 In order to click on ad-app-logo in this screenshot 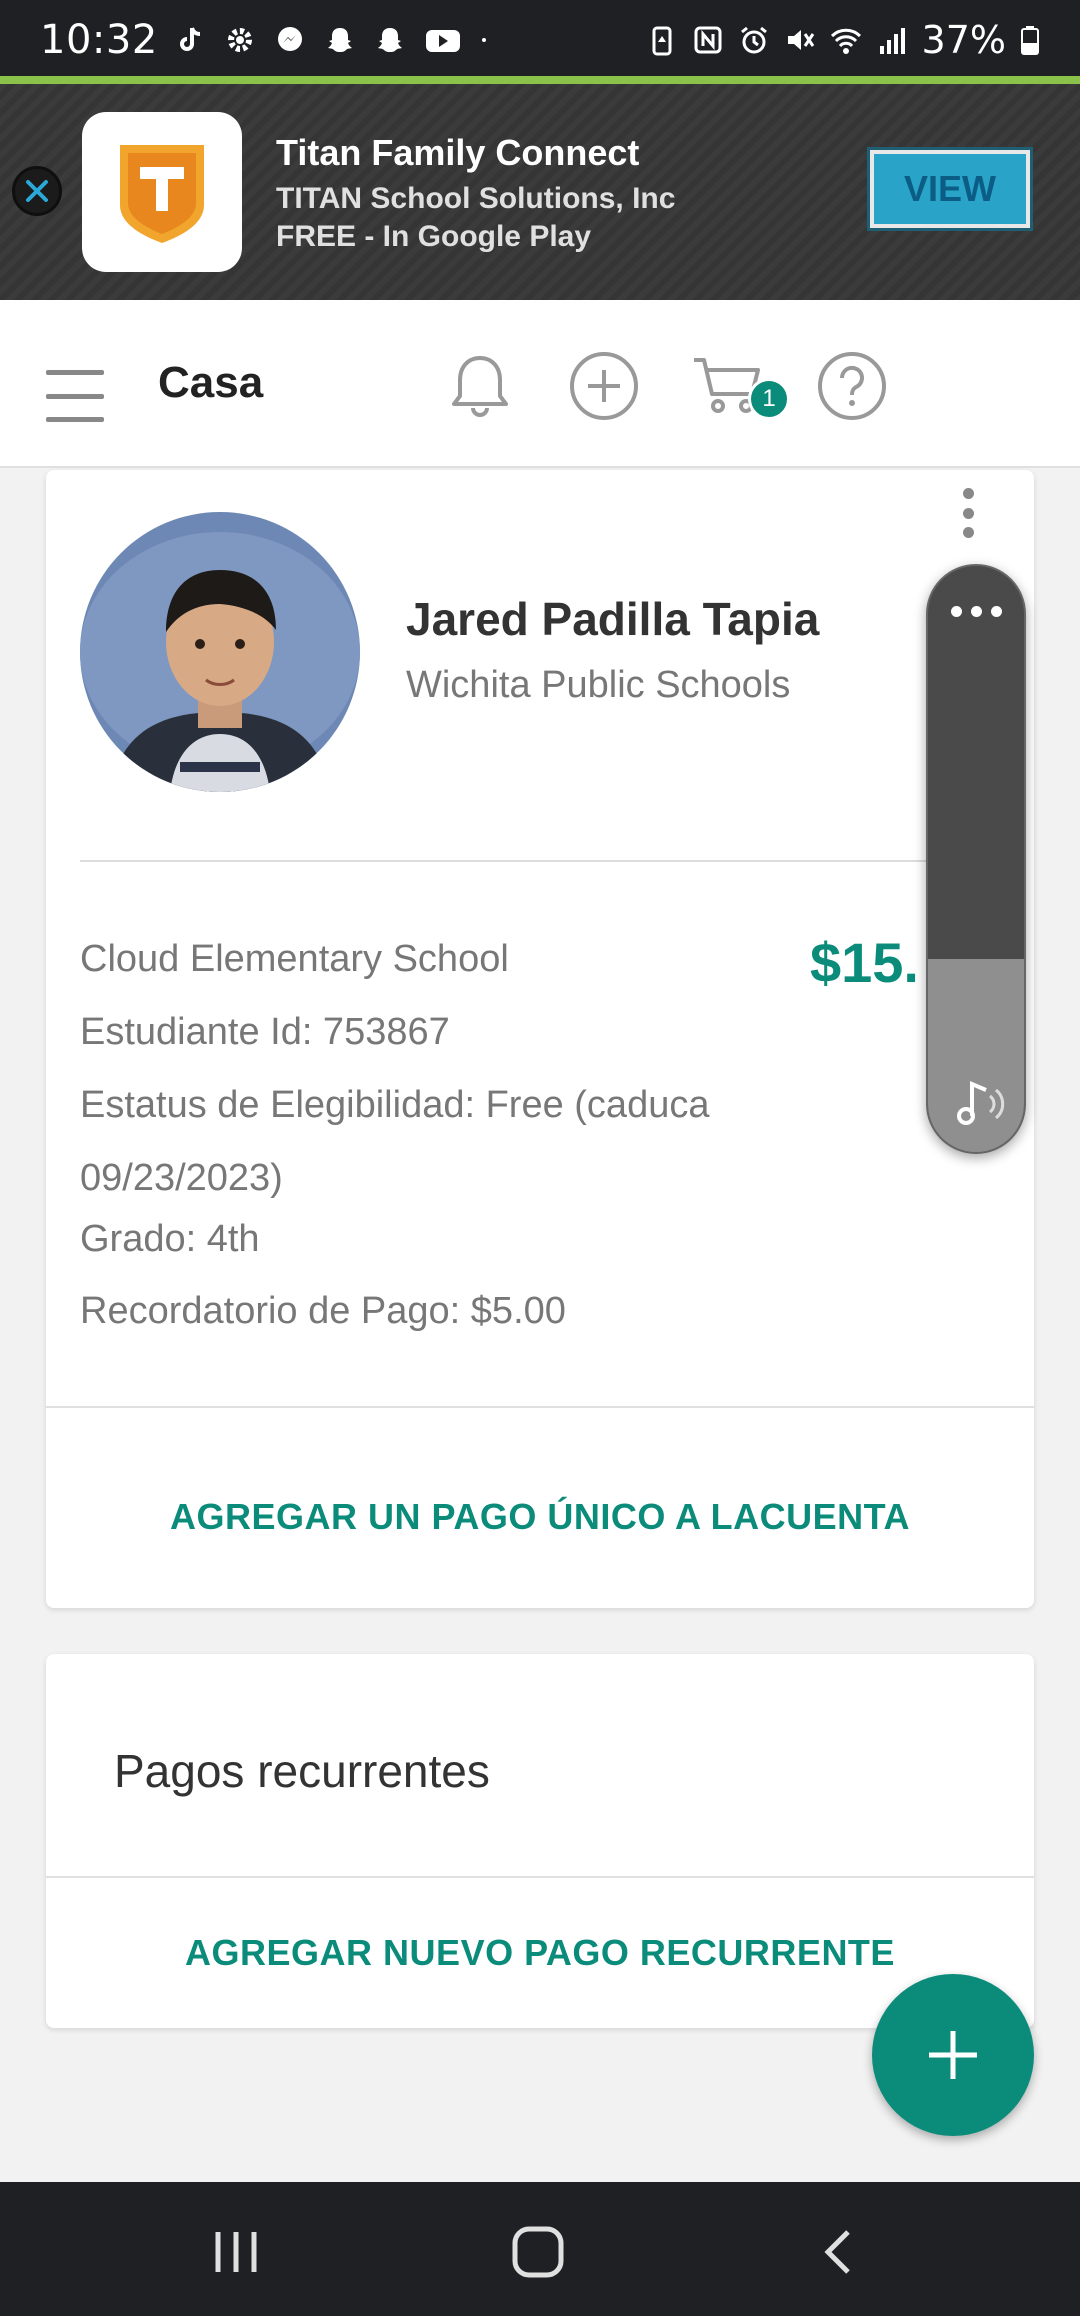, I will do `click(162, 192)`.